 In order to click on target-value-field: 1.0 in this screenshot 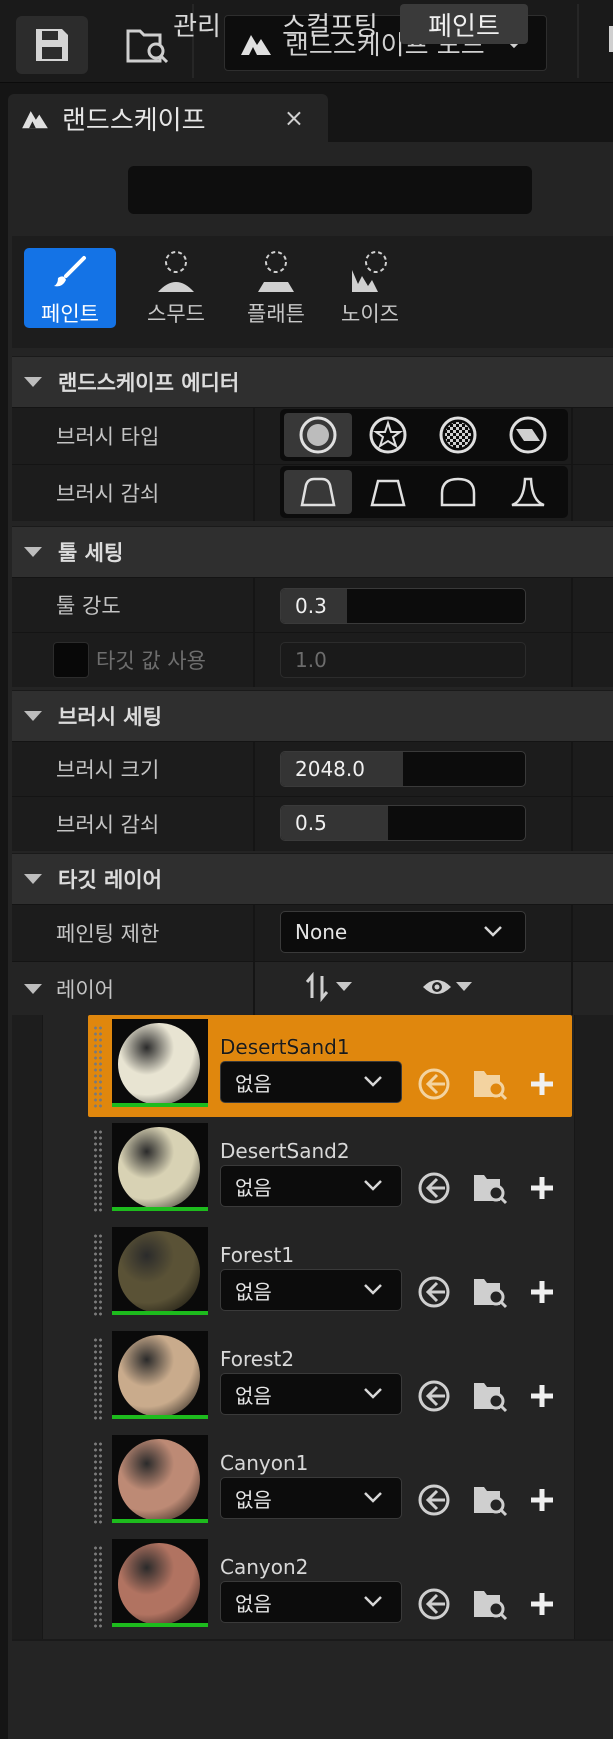, I will do `click(403, 660)`.